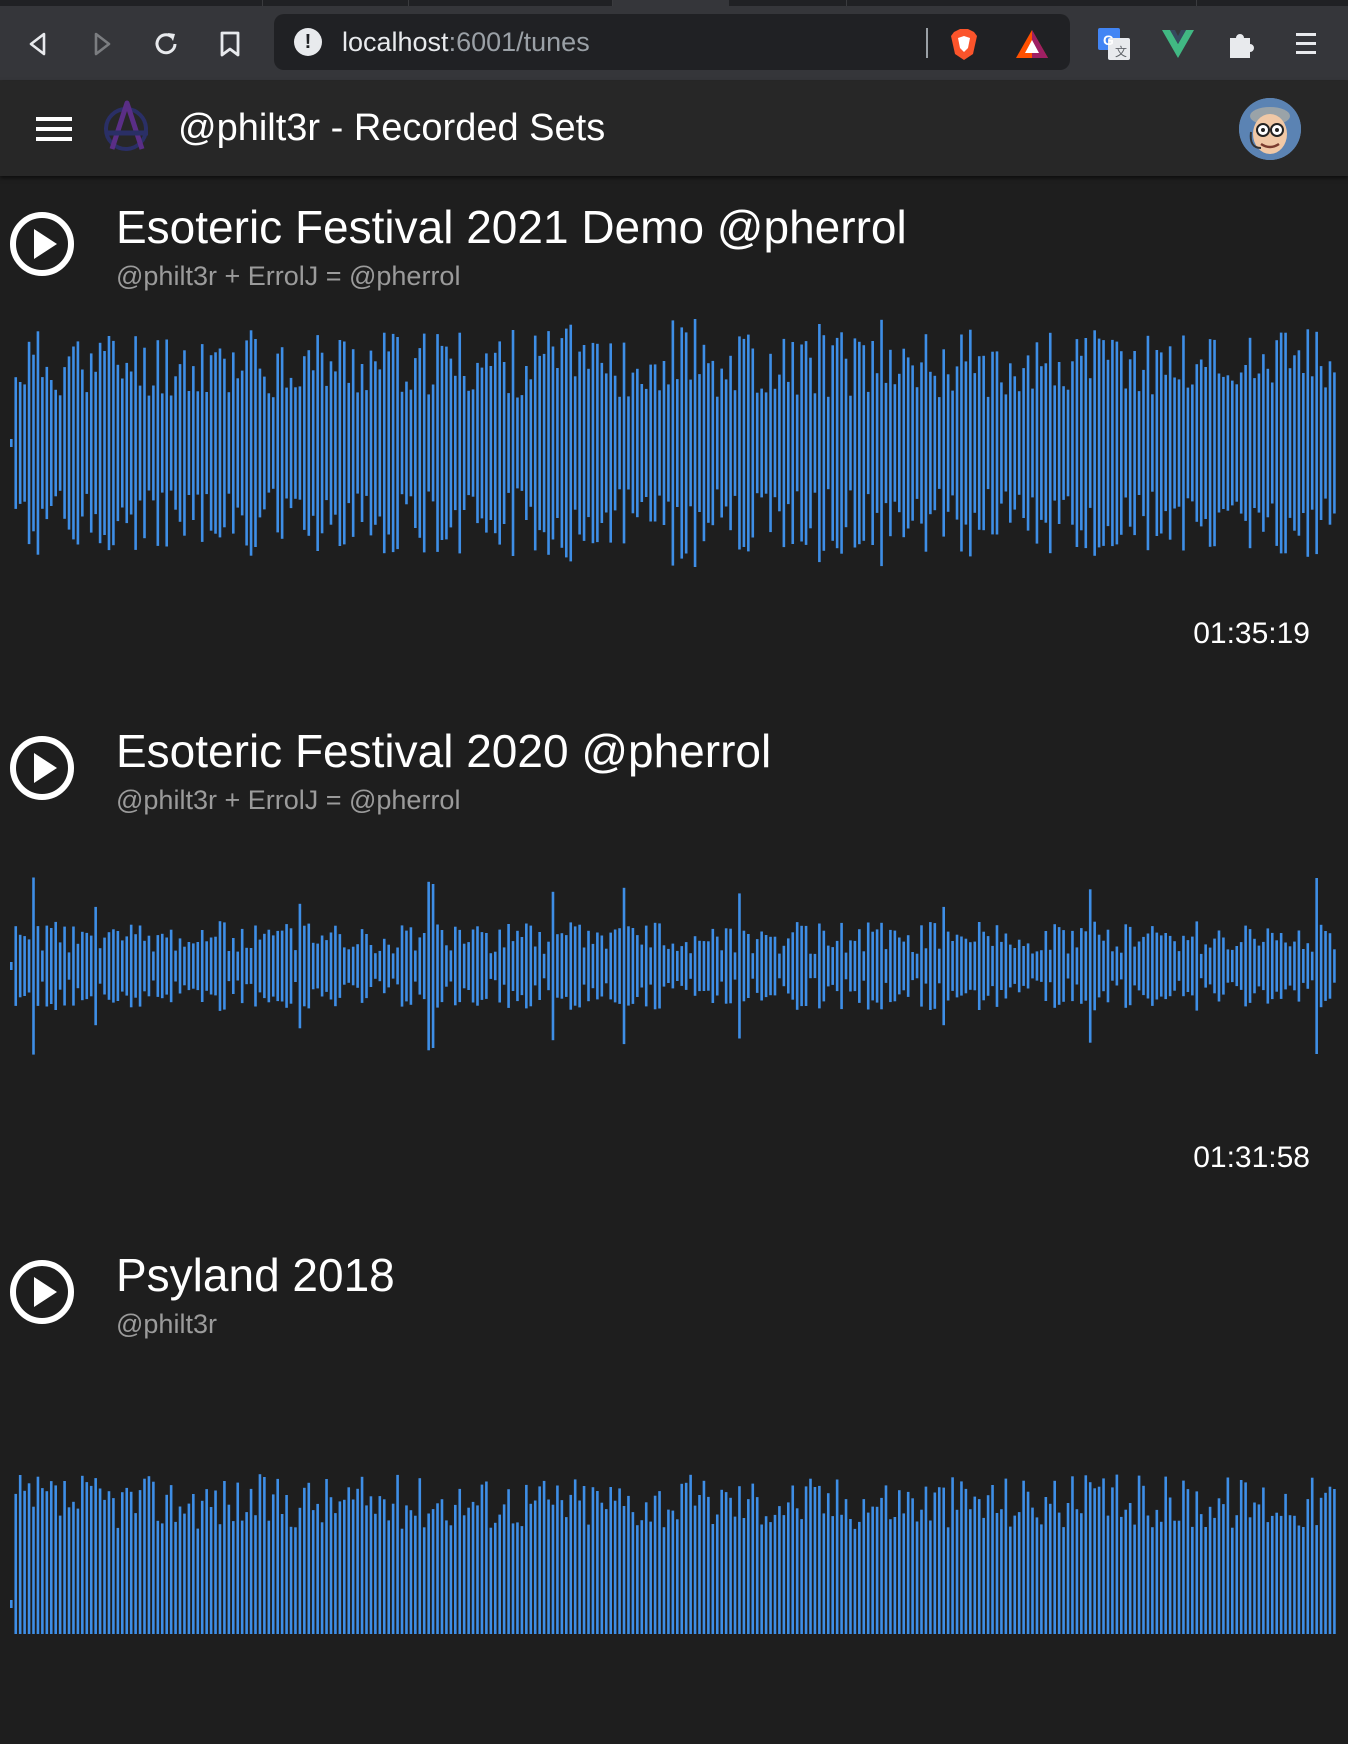 The height and width of the screenshot is (1744, 1348). Describe the element at coordinates (255, 1275) in the screenshot. I see `track-title: Psyland 2018` at that location.